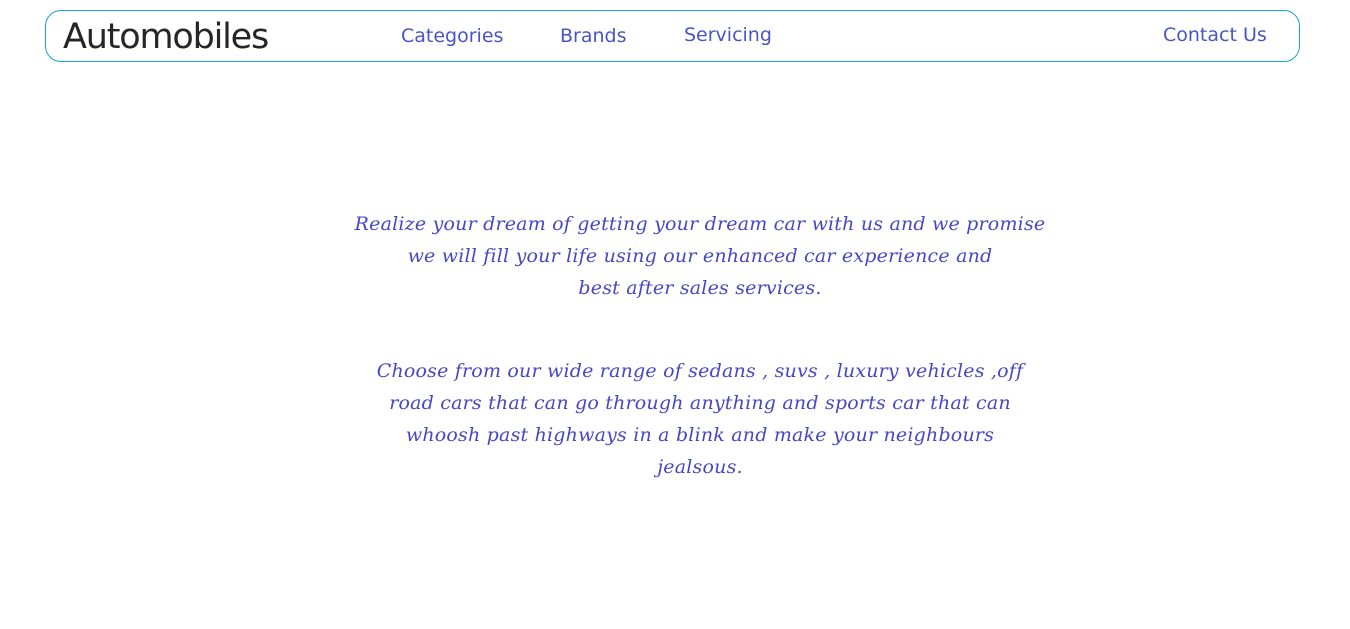  I want to click on nav-link-categories: Categories, so click(452, 36).